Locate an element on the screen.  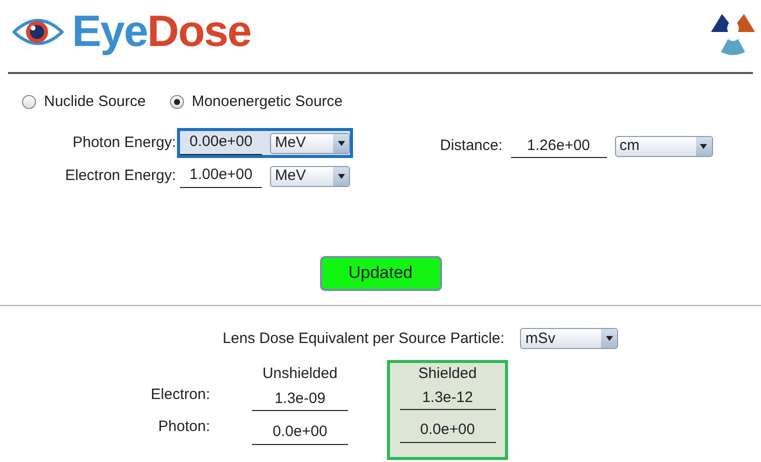
row-label: Electron: is located at coordinates (180, 395).